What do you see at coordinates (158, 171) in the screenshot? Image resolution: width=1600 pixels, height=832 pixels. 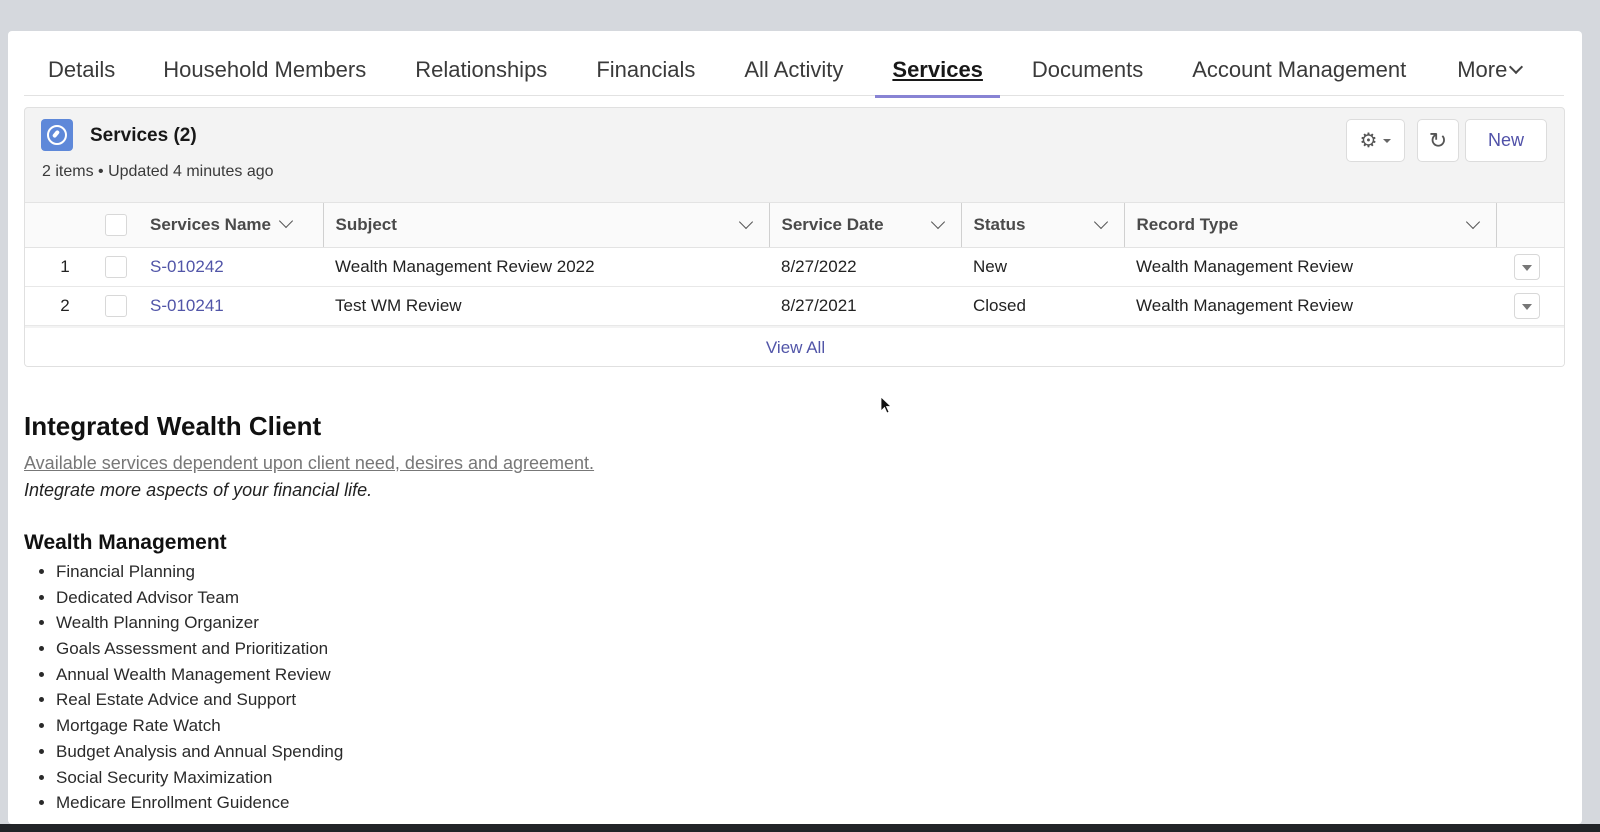 I see `related-list-subtitle: 2 items • Updated 4 minutes ago` at bounding box center [158, 171].